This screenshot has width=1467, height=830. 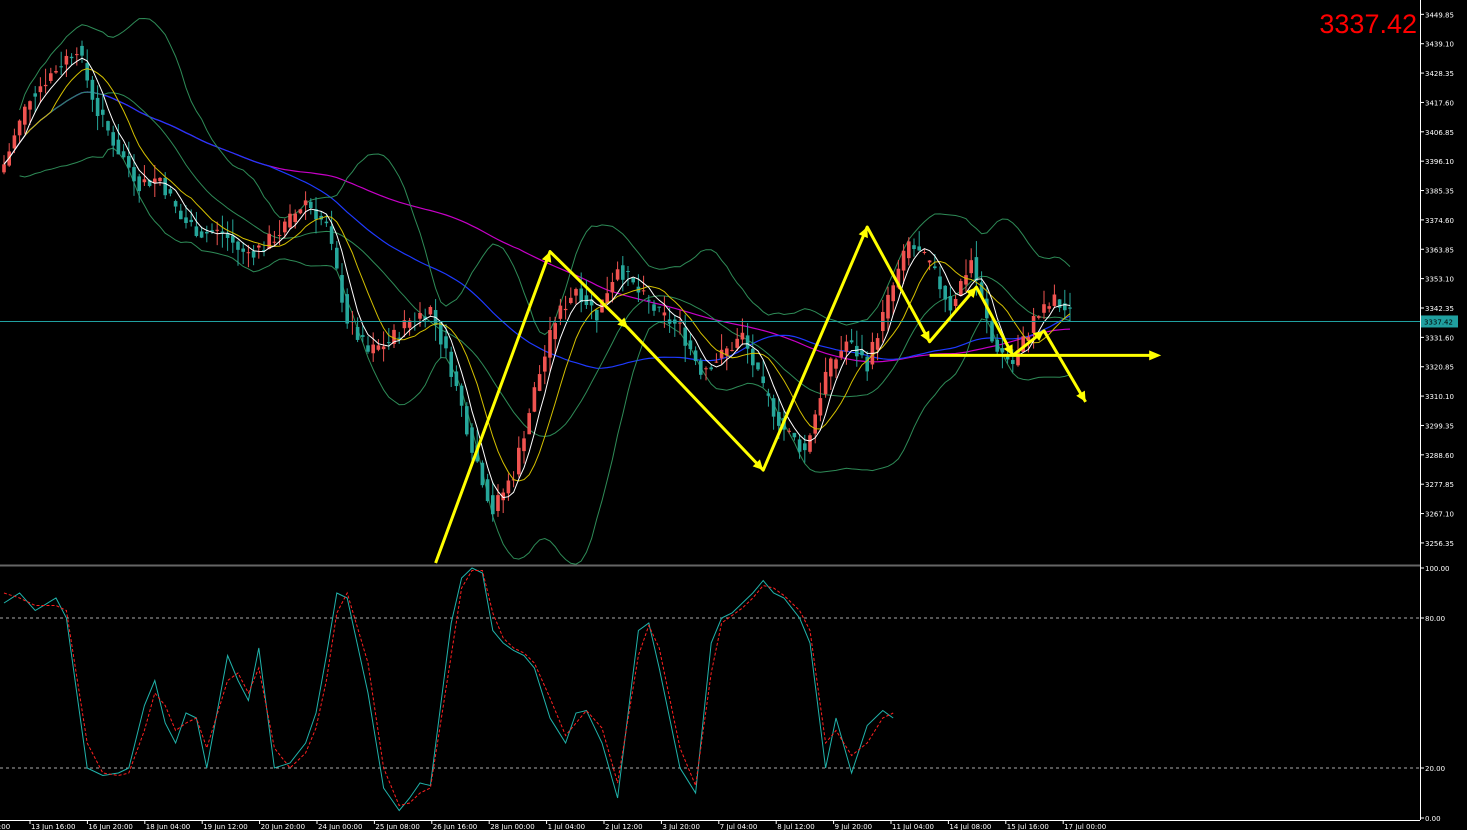 What do you see at coordinates (1368, 24) in the screenshot?
I see `current-price-label: 3337.42` at bounding box center [1368, 24].